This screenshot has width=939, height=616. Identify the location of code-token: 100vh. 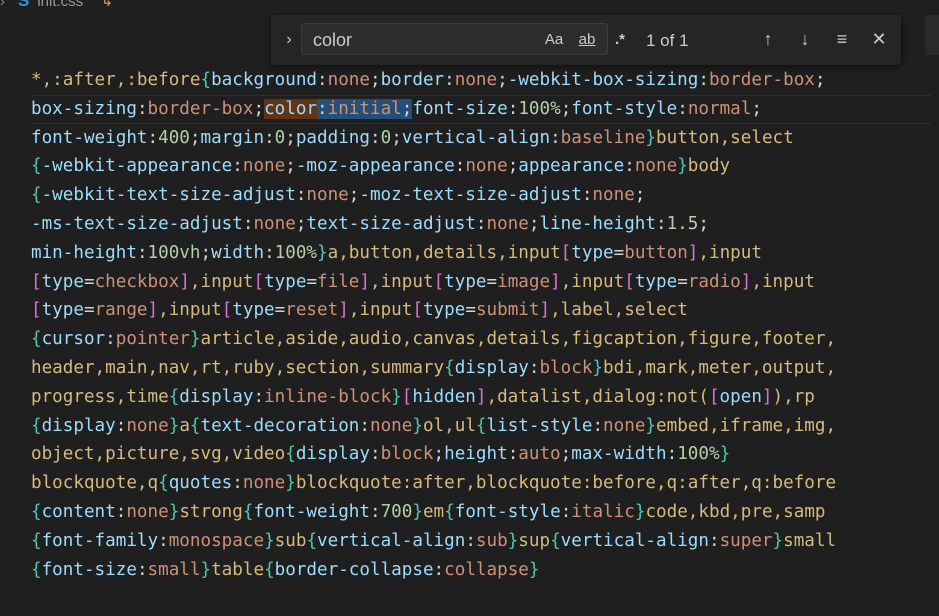
(174, 252).